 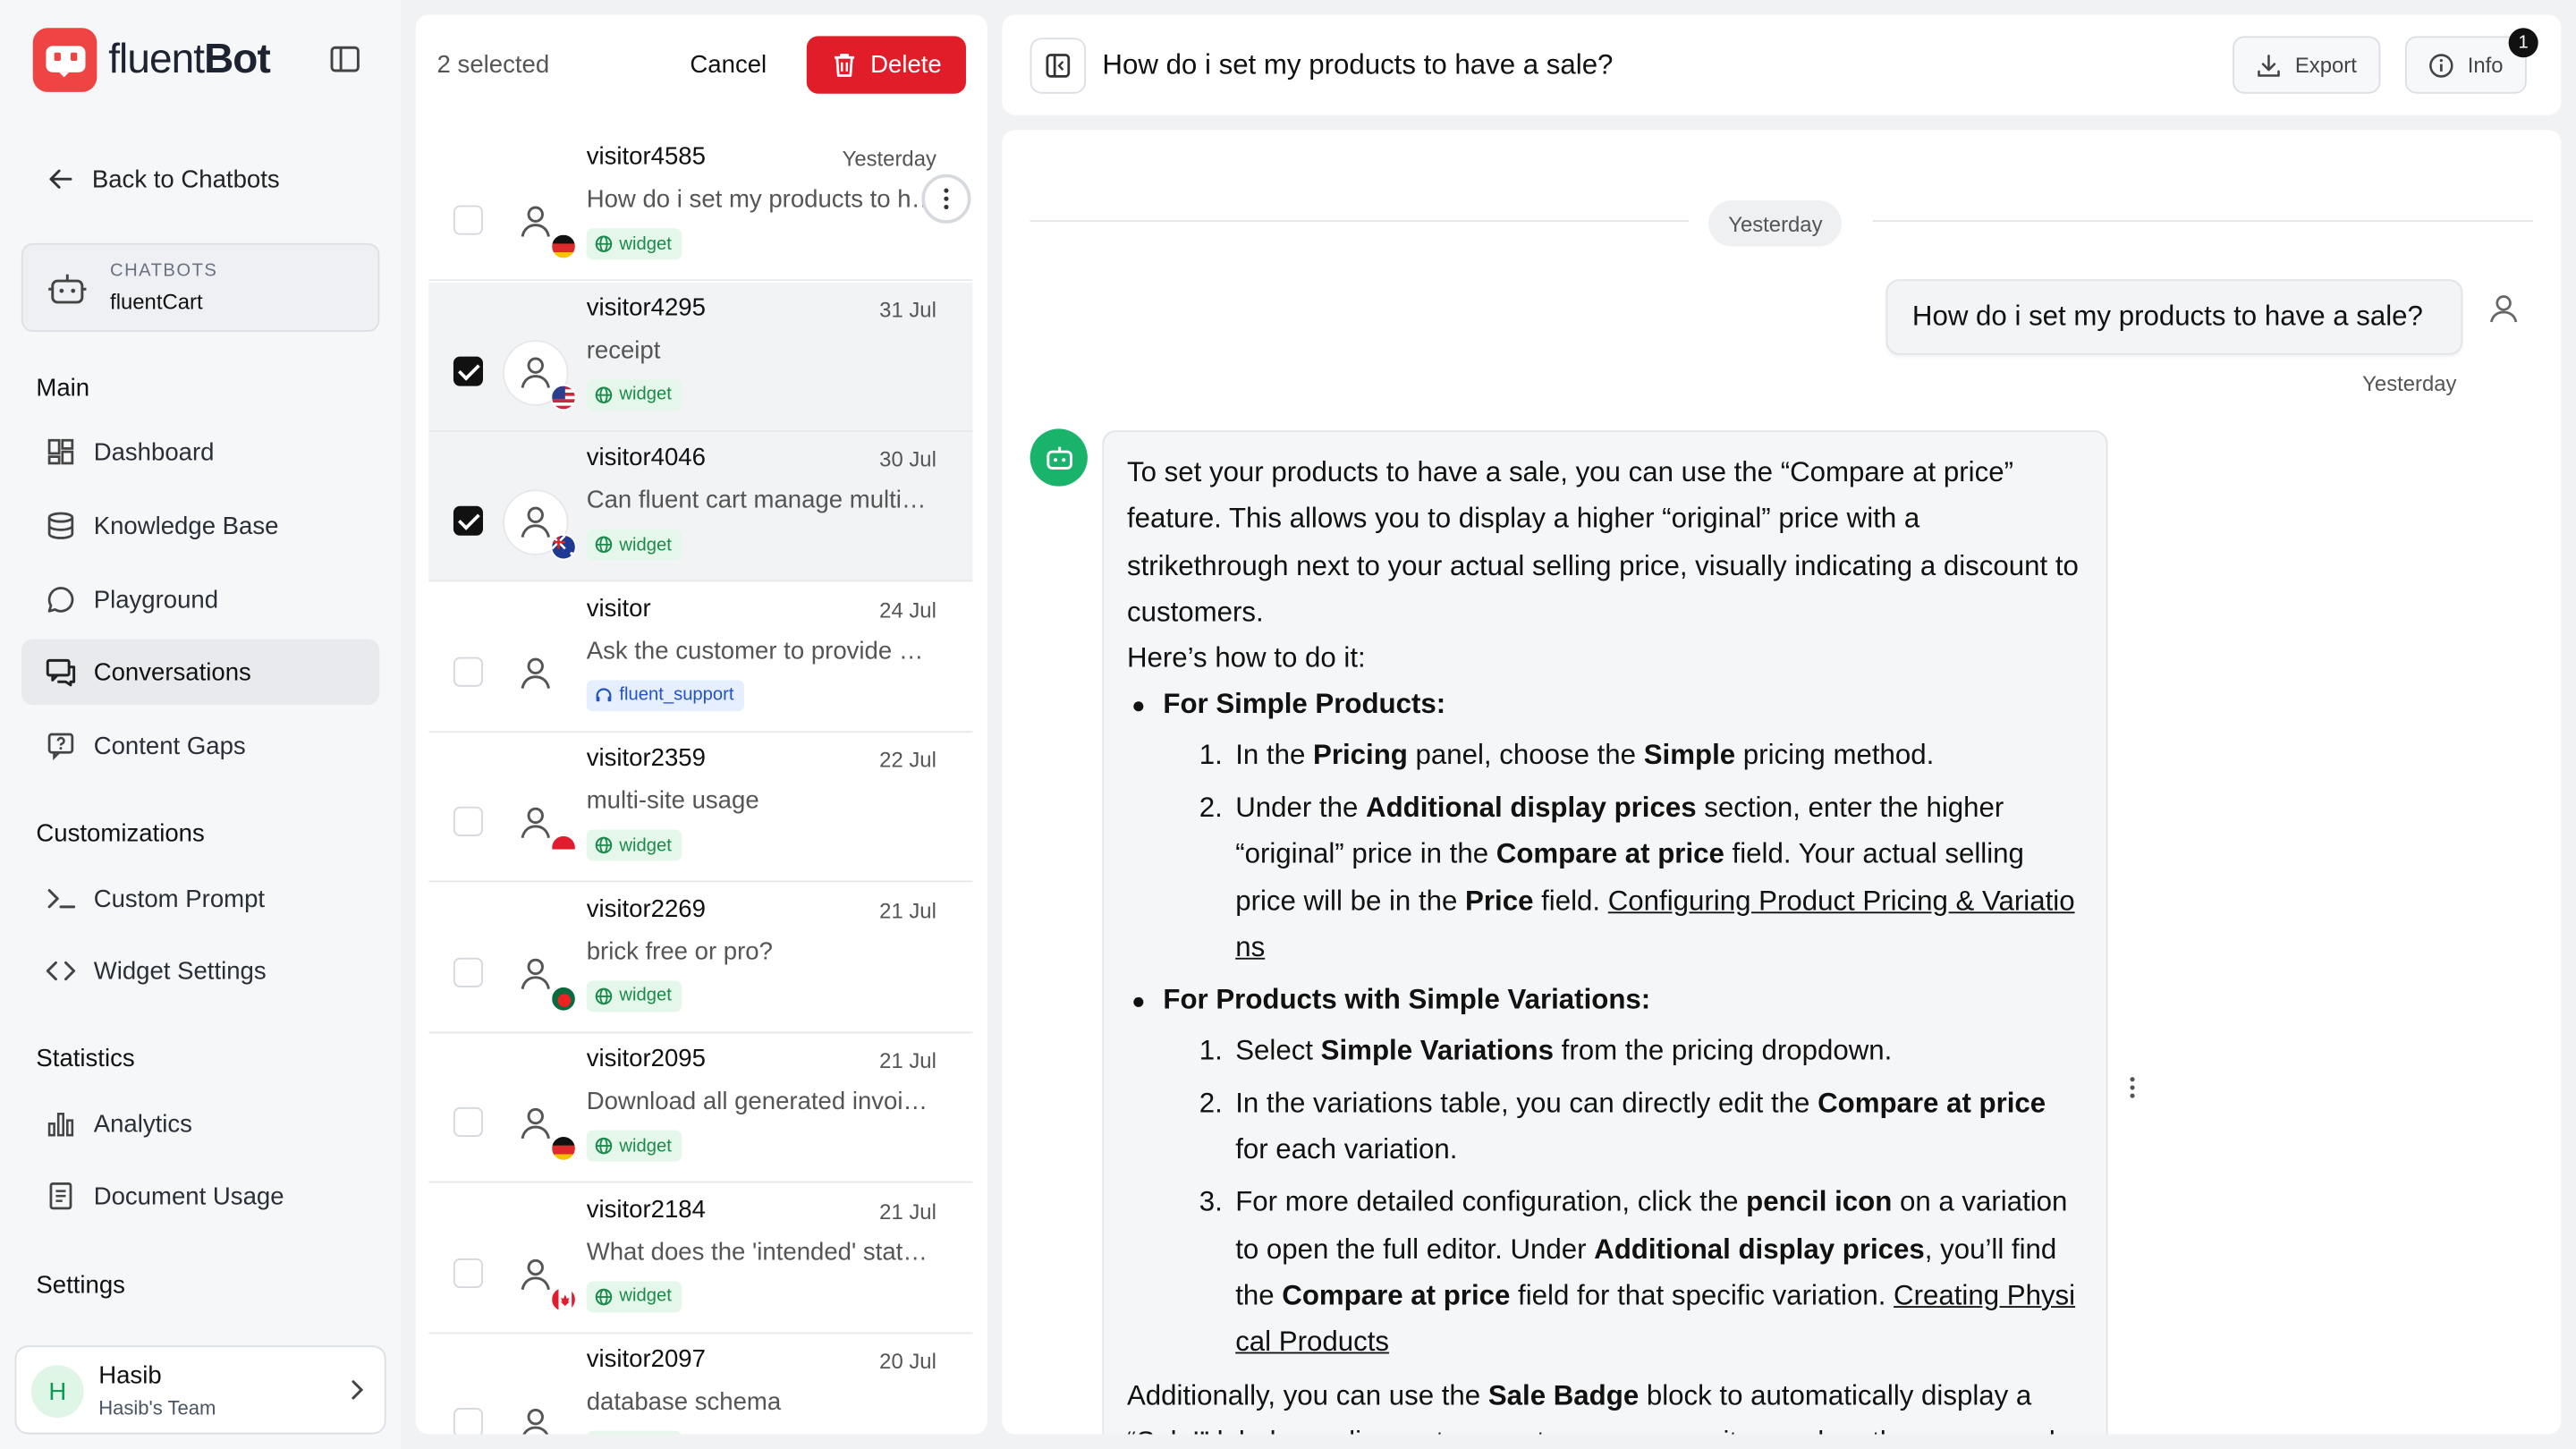 I want to click on arrow-left-icon, so click(x=60, y=179).